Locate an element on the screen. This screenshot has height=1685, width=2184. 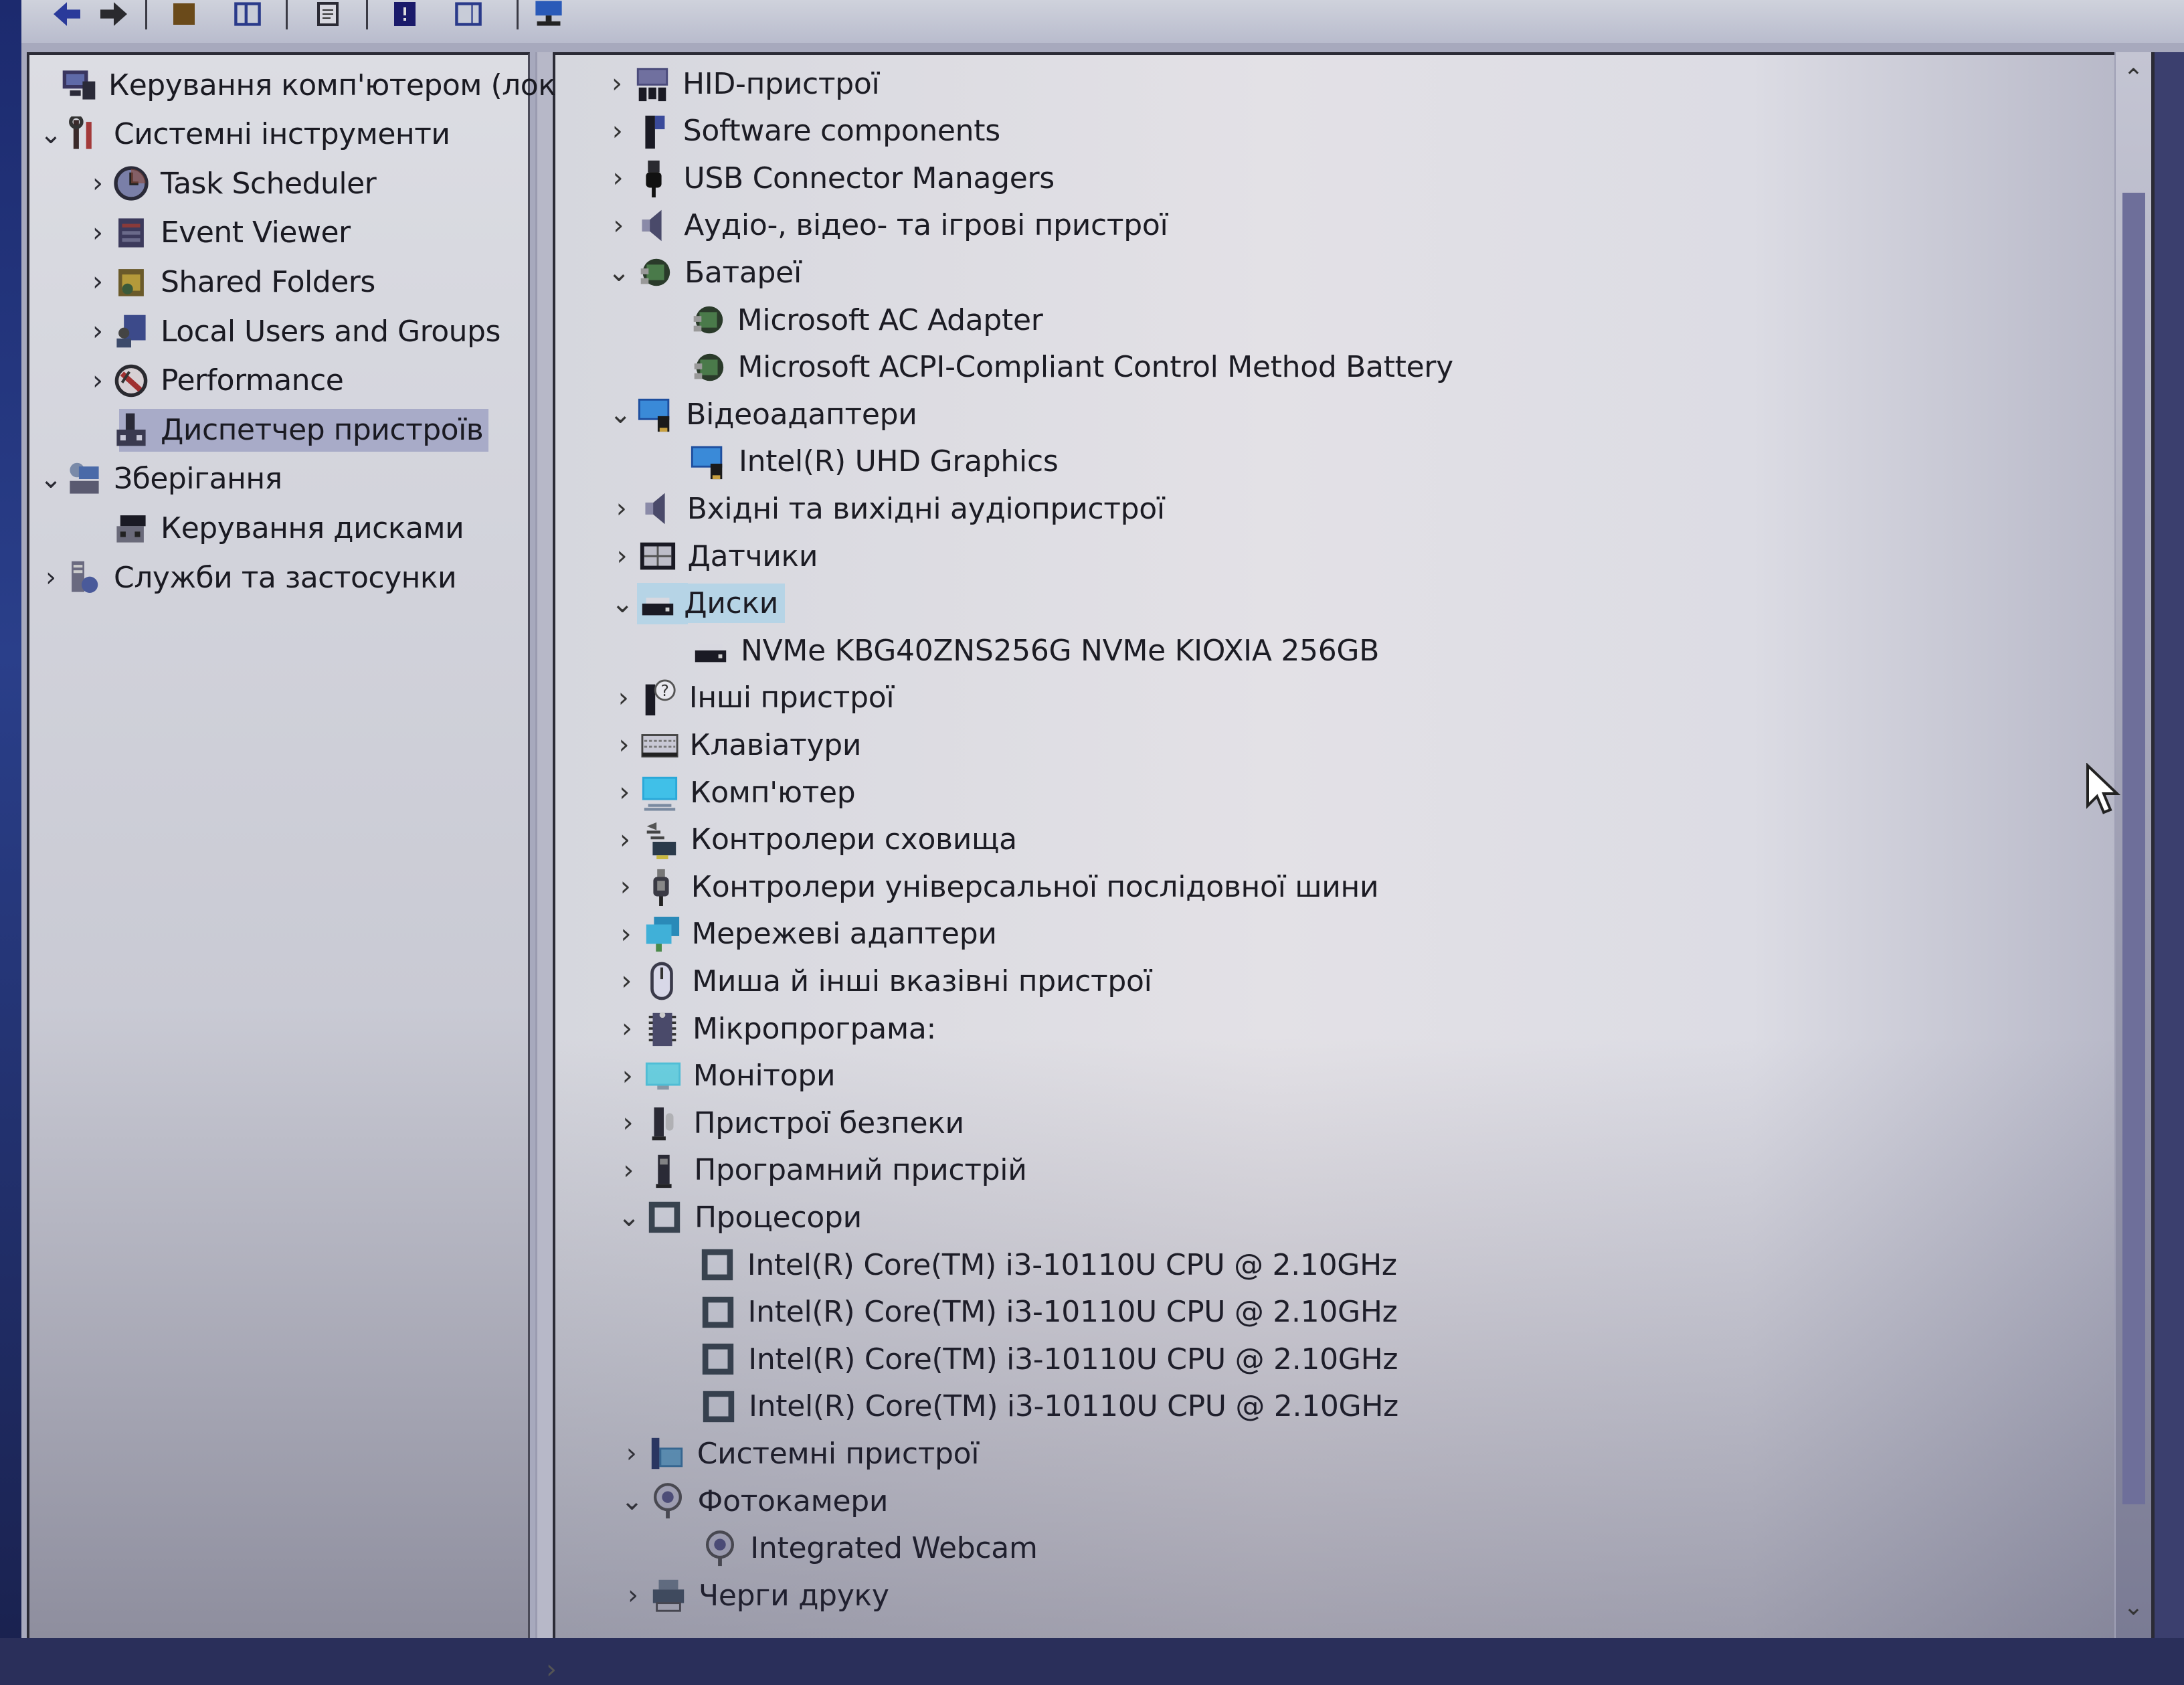
forward-button is located at coordinates (113, 15).